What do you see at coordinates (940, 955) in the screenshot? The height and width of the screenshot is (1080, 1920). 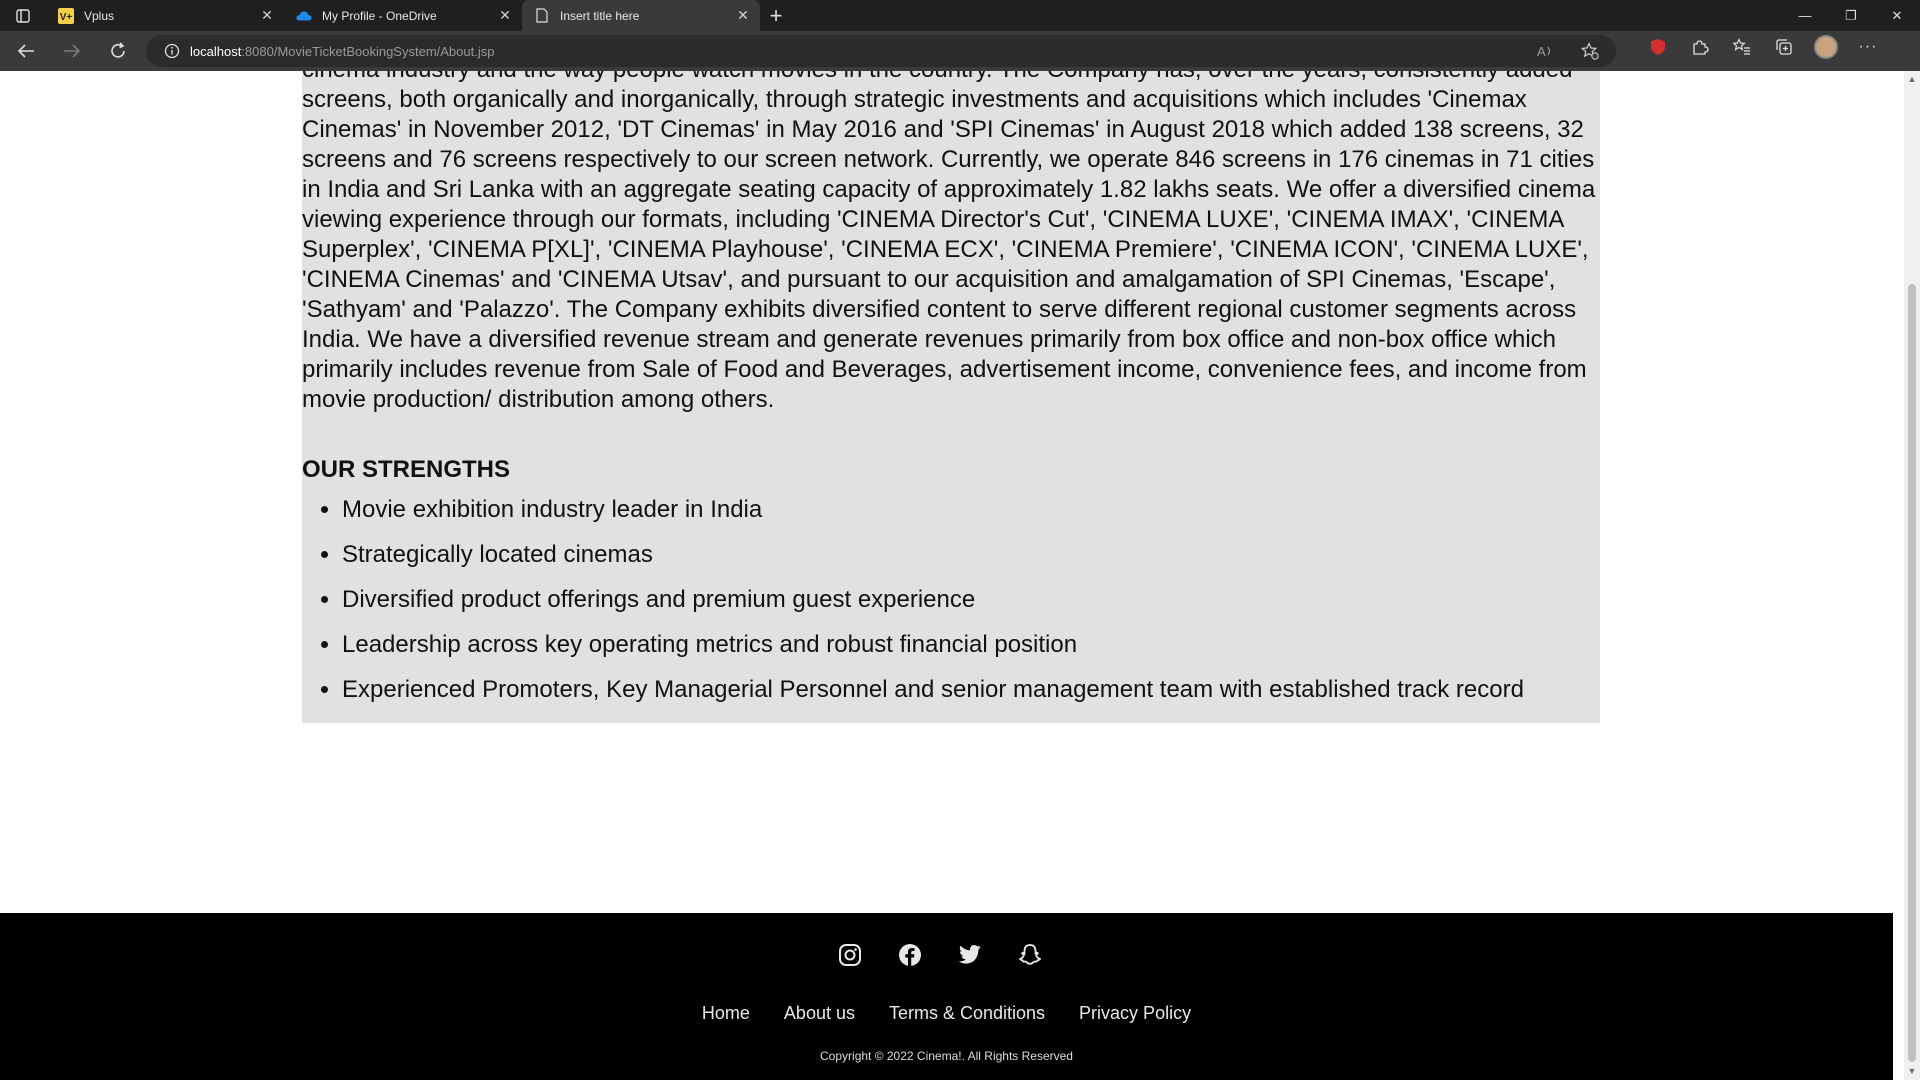 I see `social-links` at bounding box center [940, 955].